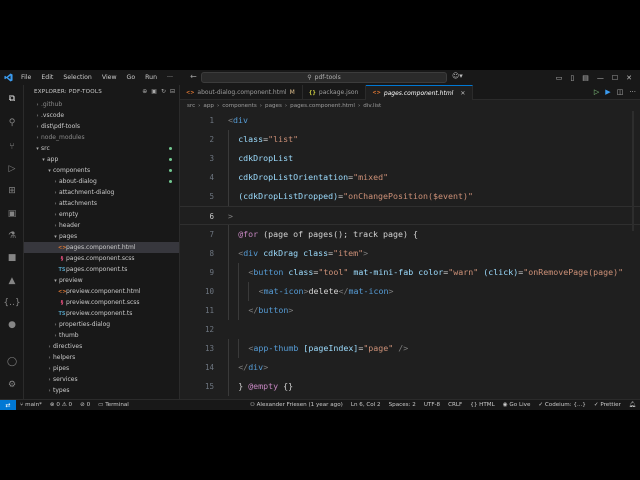  I want to click on tree-item: › thumb, so click(101, 335).